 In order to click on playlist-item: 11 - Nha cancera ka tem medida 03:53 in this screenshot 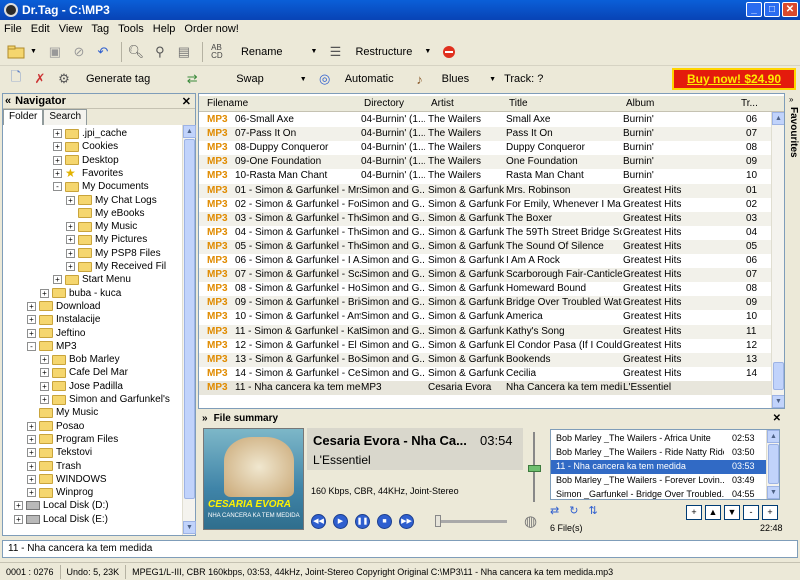, I will do `click(659, 467)`.